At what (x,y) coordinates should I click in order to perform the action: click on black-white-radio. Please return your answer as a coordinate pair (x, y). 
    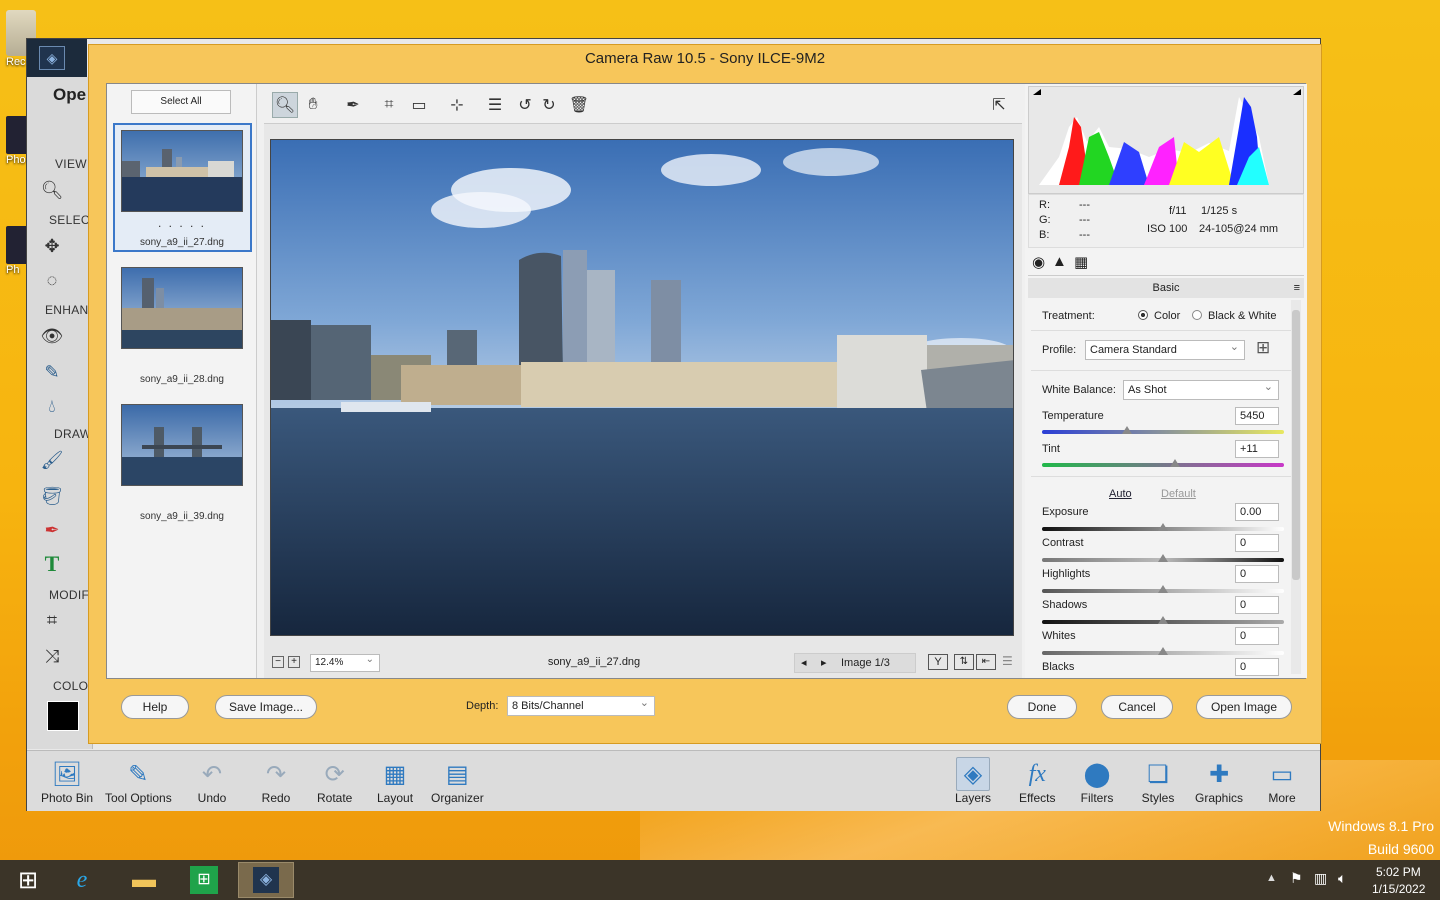
    Looking at the image, I should click on (1197, 315).